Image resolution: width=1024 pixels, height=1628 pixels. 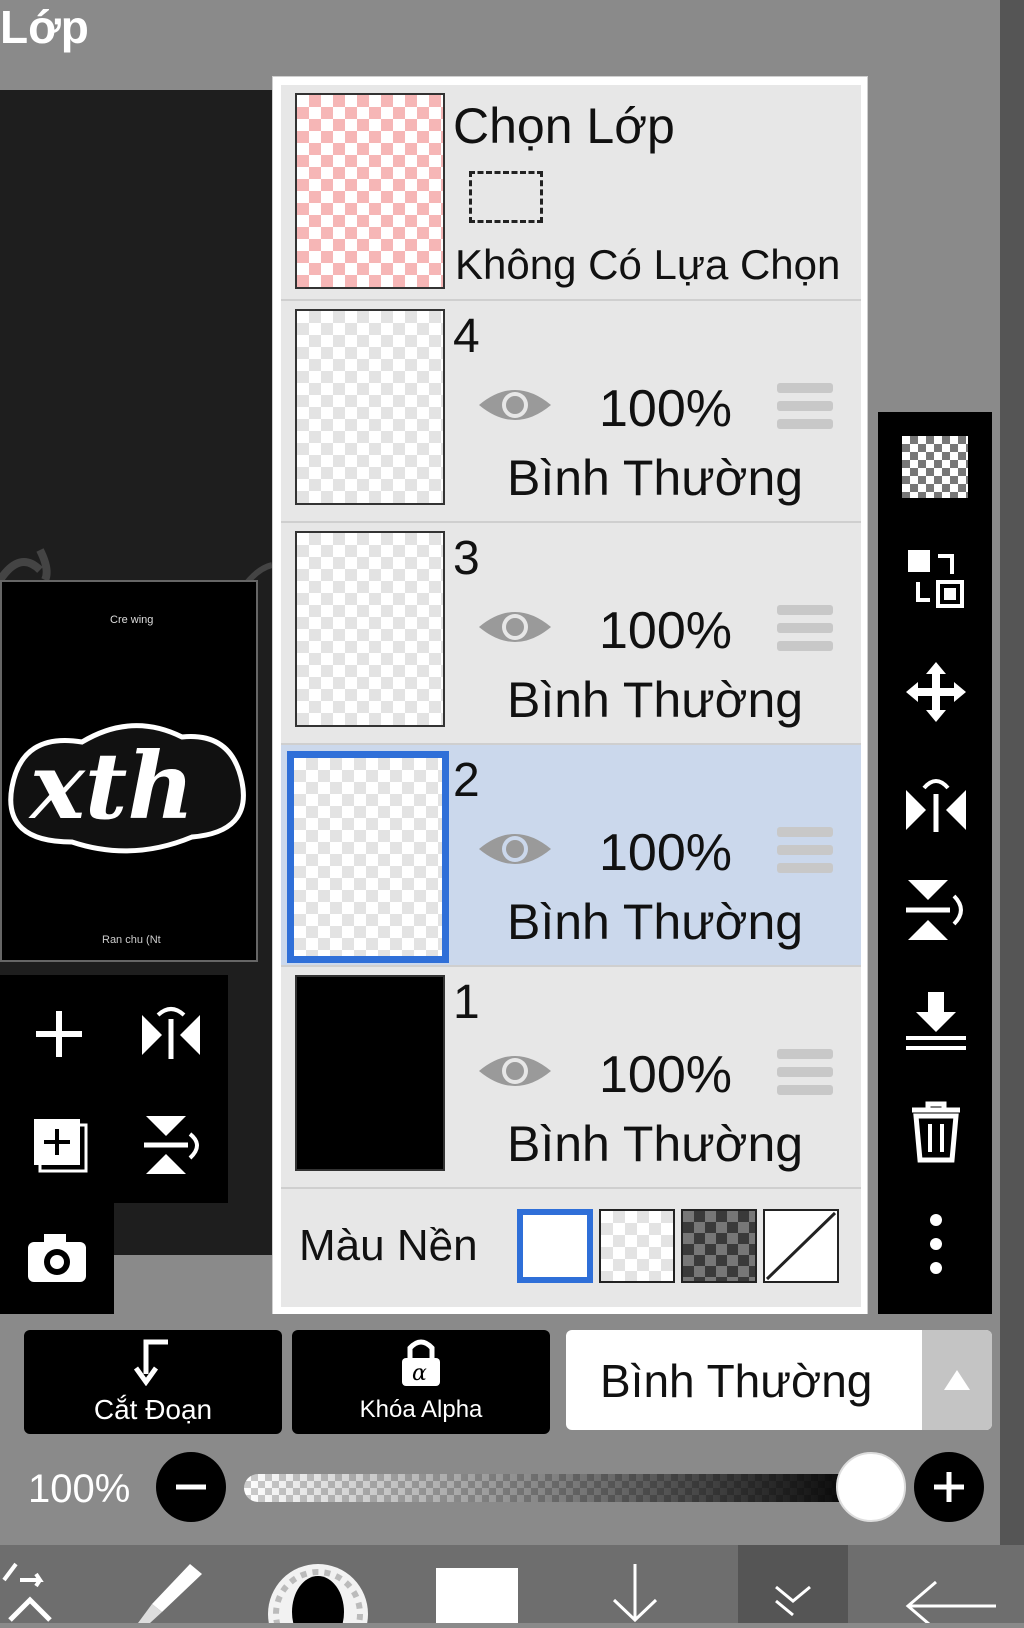 What do you see at coordinates (564, 126) in the screenshot?
I see `selection-layer-title: Chọn Lớp` at bounding box center [564, 126].